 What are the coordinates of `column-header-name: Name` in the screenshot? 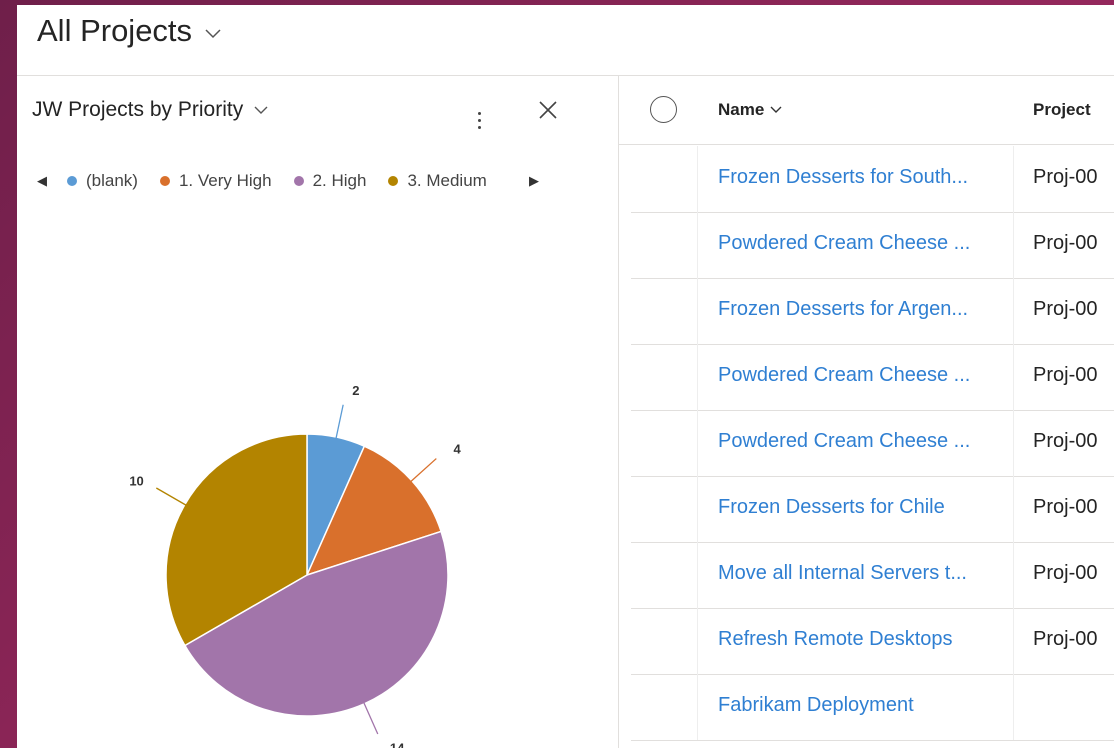 It's located at (750, 110).